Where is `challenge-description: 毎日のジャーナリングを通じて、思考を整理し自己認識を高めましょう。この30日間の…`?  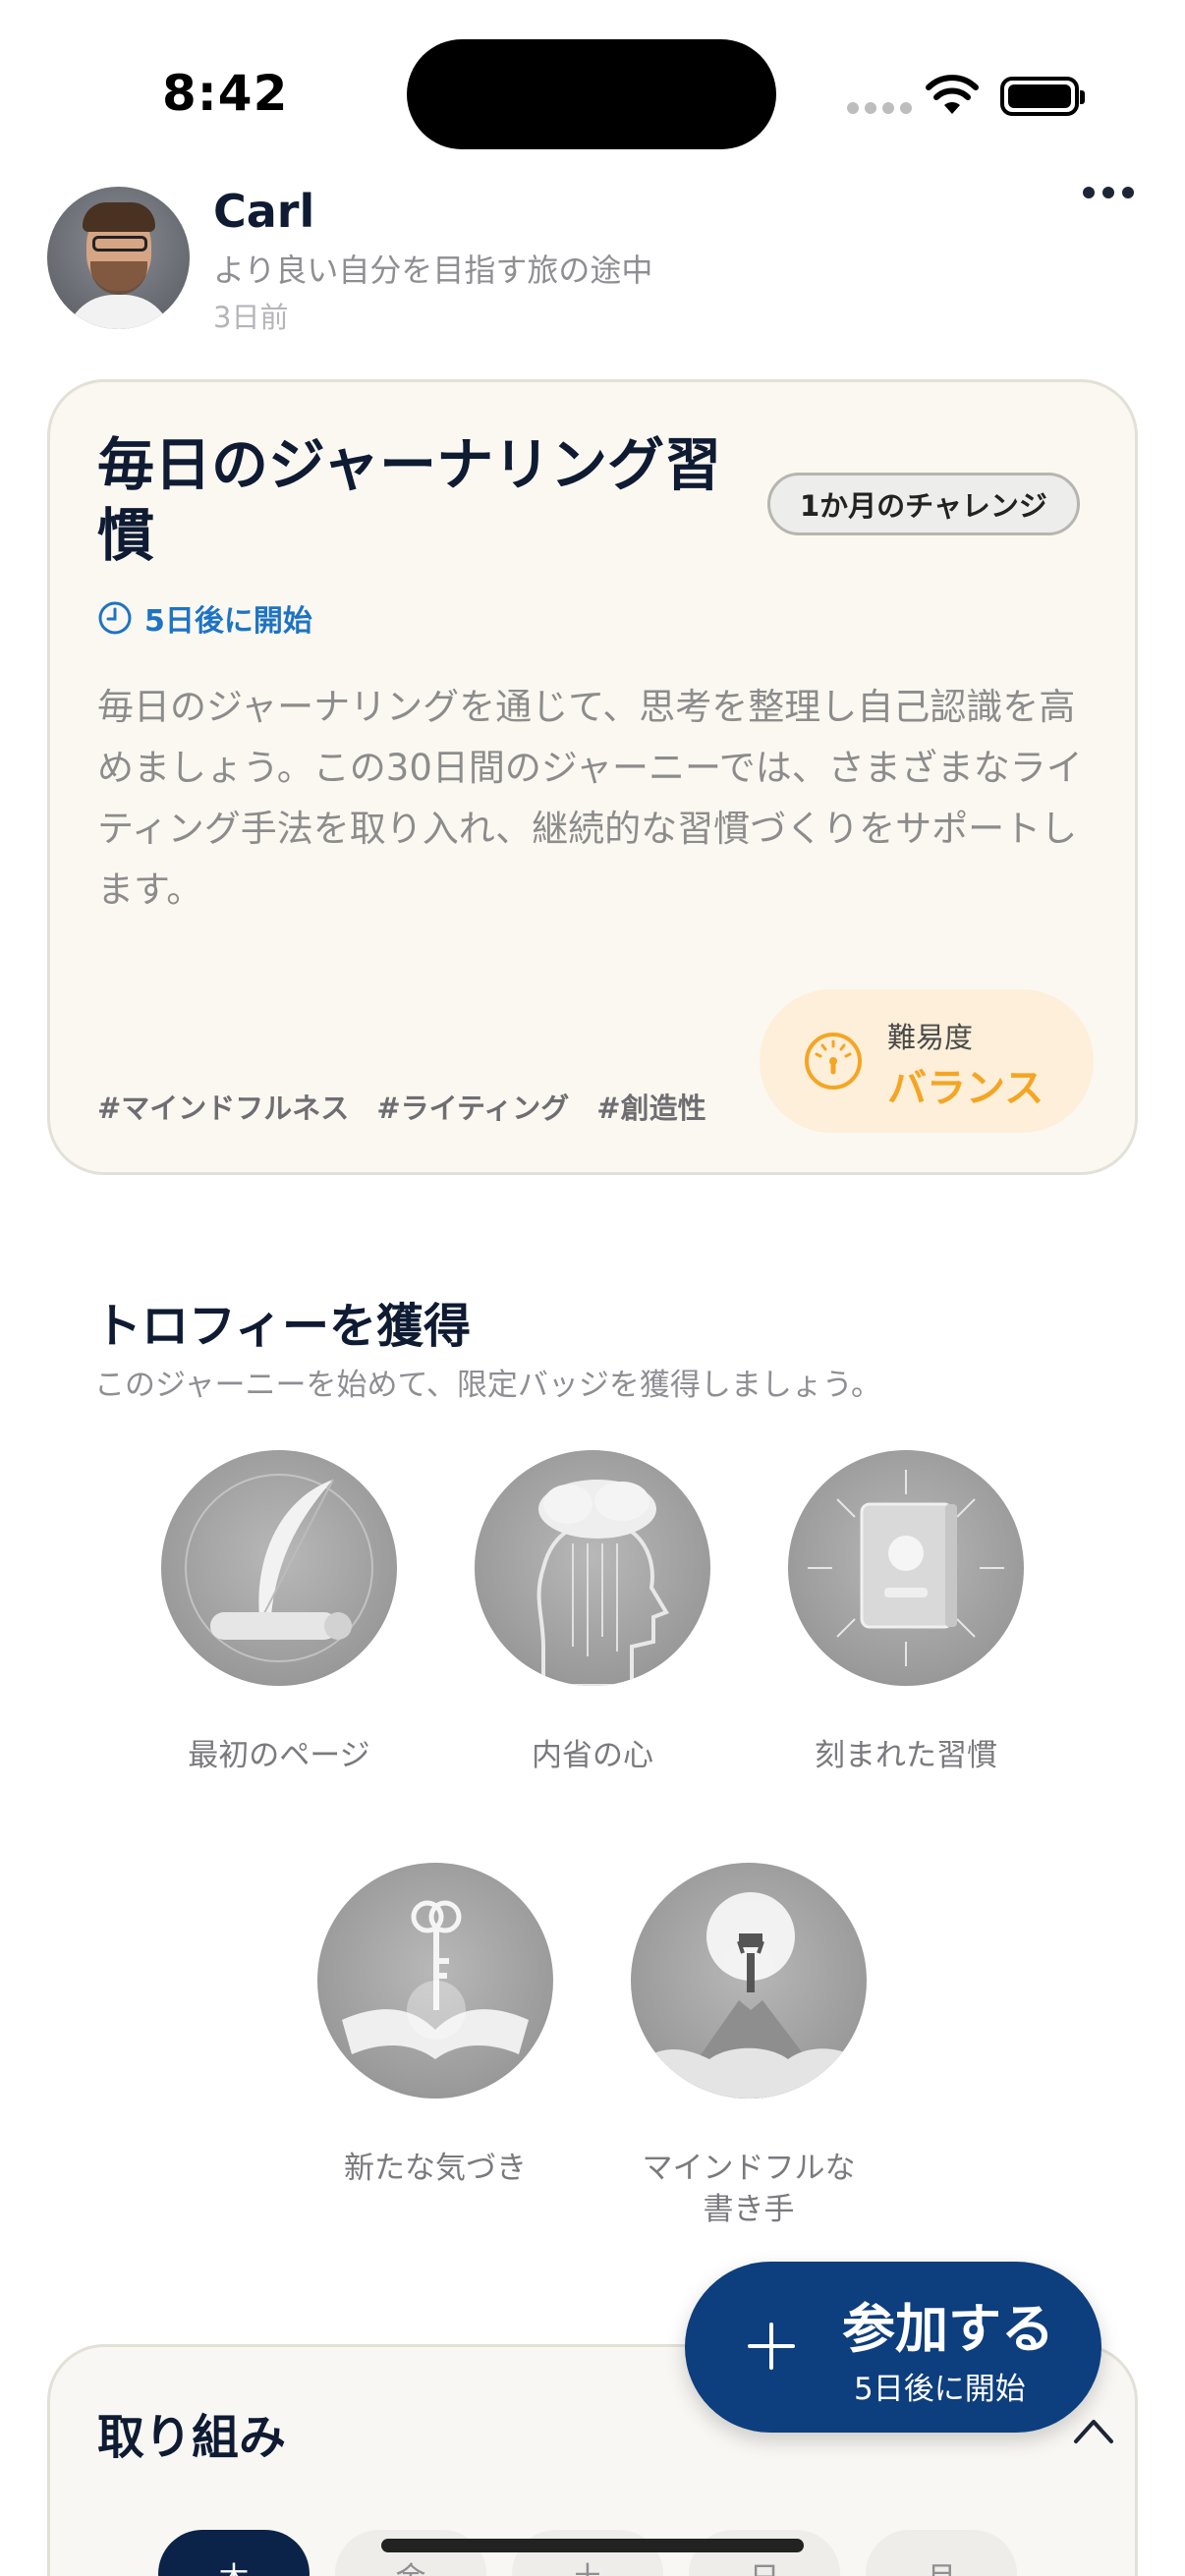 challenge-description: 毎日のジャーナリングを通じて、思考を整理し自己認識を高めましょう。この30日間の… is located at coordinates (590, 798).